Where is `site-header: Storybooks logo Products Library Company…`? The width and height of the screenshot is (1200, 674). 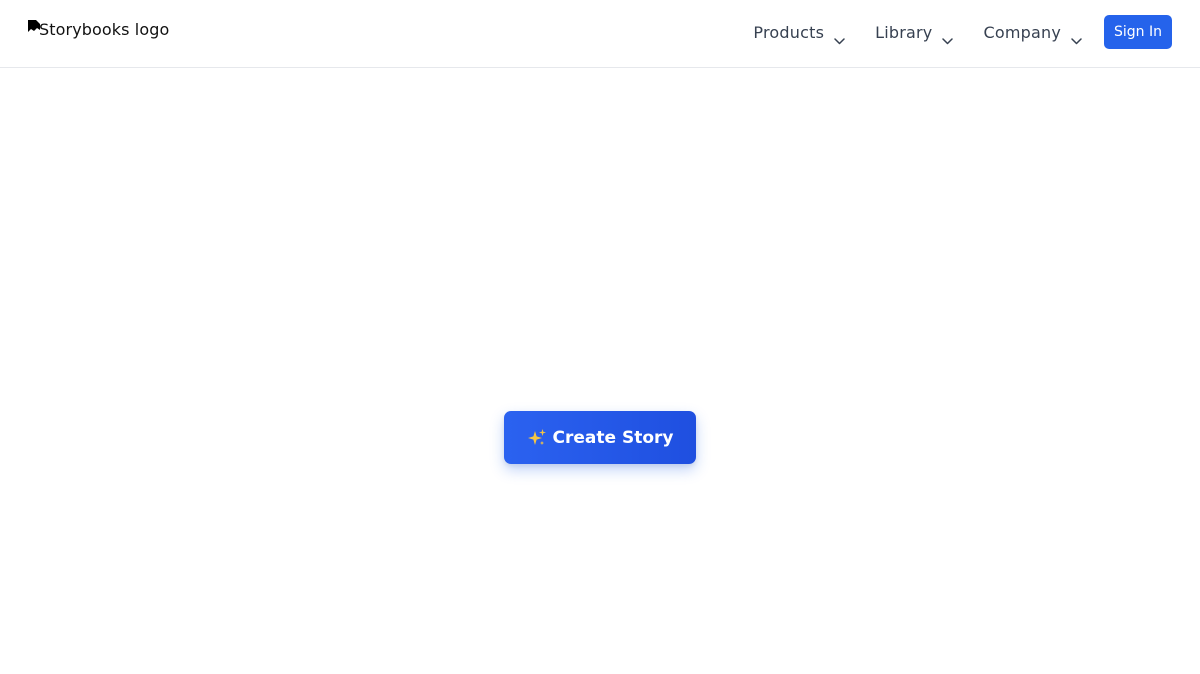 site-header: Storybooks logo Products Library Company… is located at coordinates (600, 34).